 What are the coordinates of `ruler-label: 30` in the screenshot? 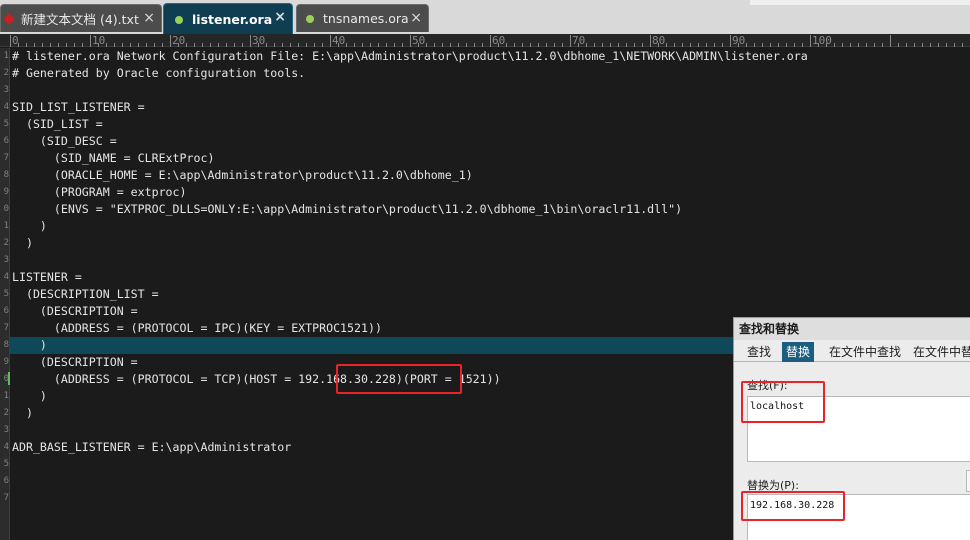 It's located at (259, 40).